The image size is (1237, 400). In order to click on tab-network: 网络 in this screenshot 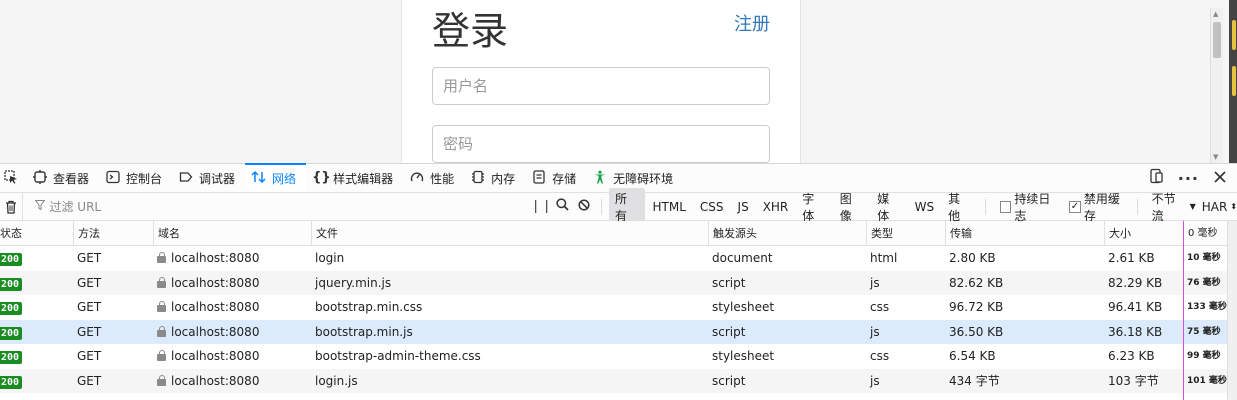, I will do `click(276, 177)`.